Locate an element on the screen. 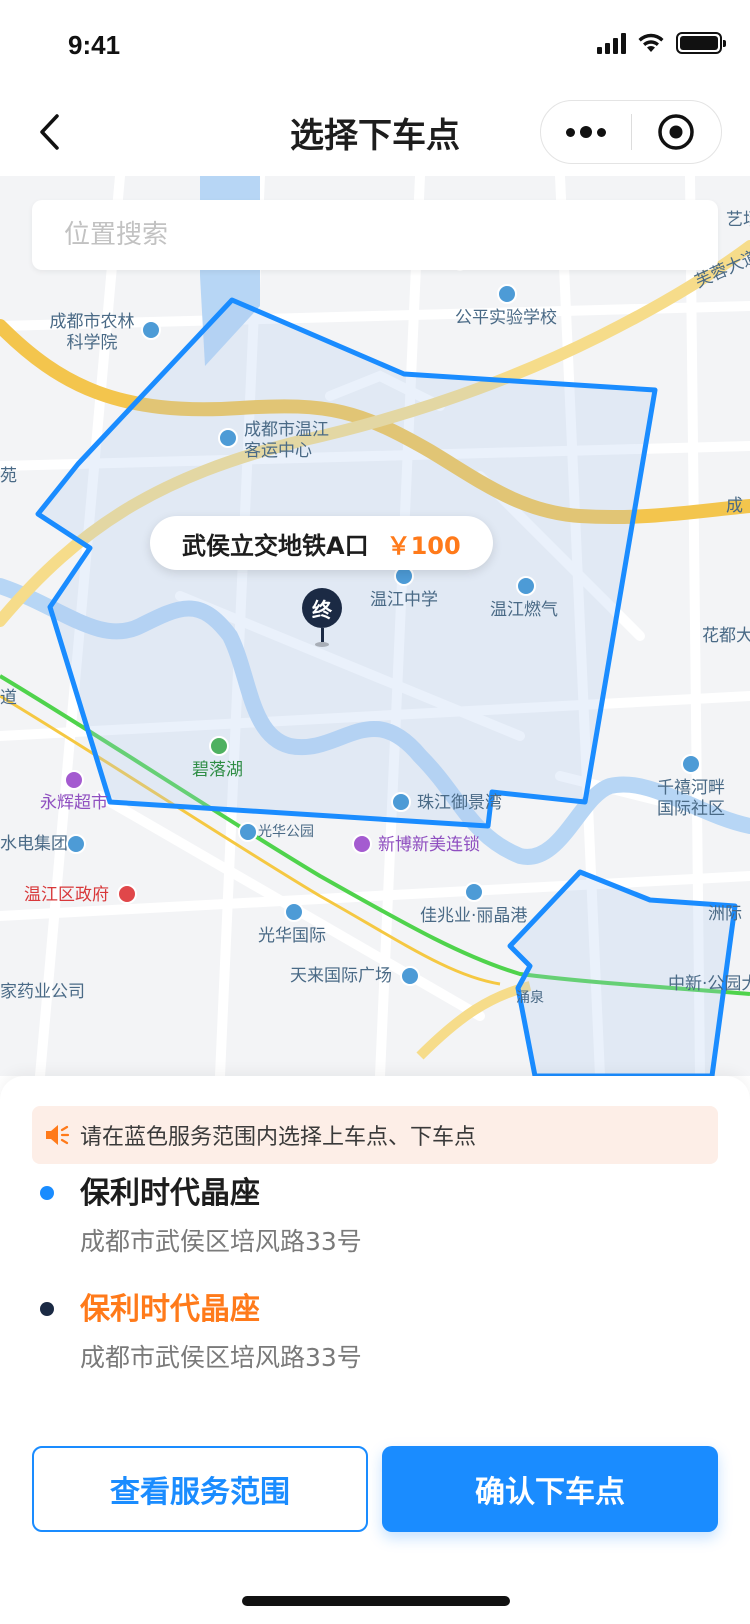 This screenshot has width=750, height=1624. map-label: 千禧河畔 国际社区 is located at coordinates (691, 798).